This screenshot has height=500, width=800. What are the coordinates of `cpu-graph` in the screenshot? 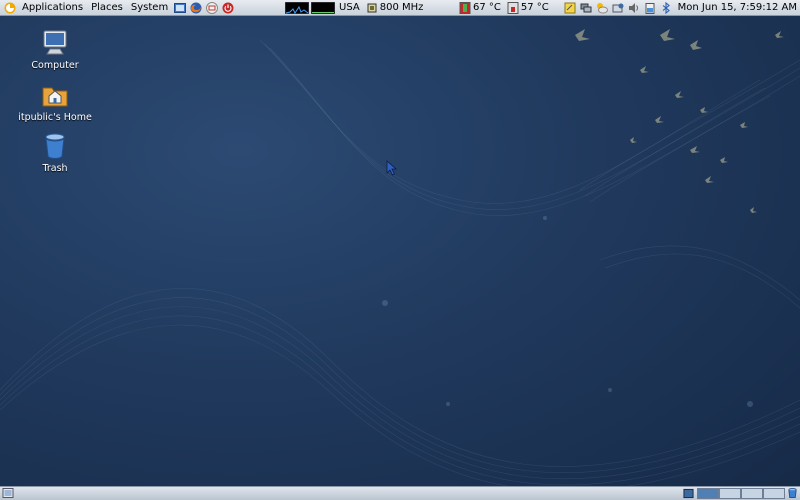 It's located at (297, 7).